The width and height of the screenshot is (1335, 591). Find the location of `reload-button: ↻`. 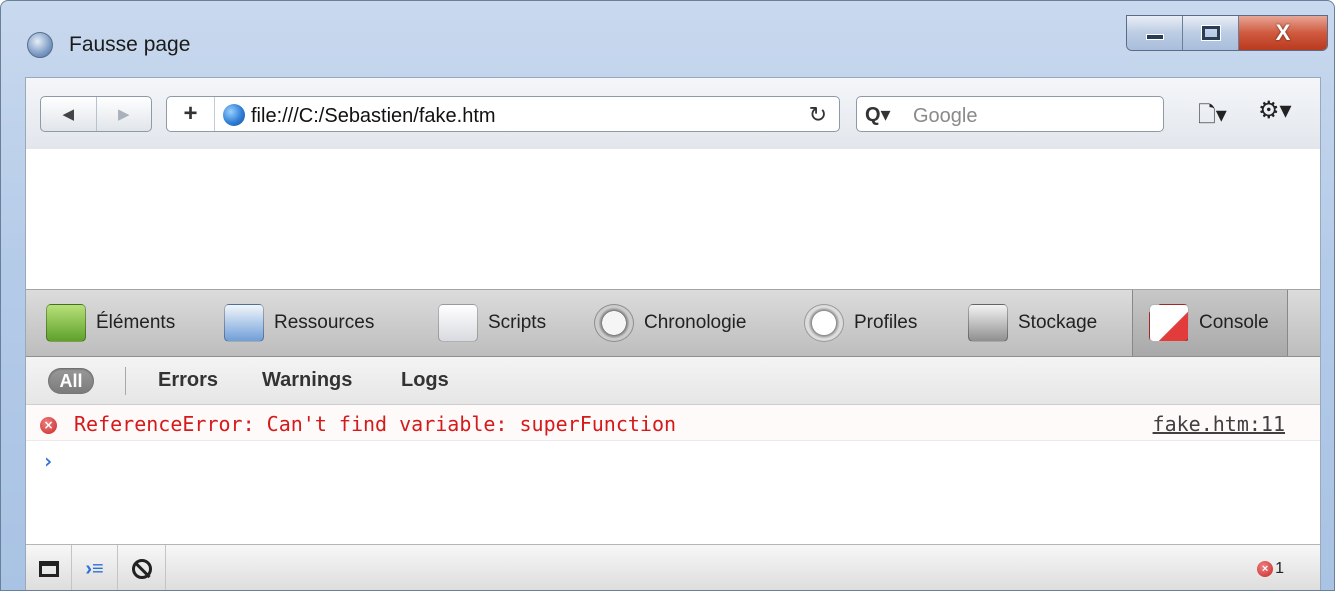

reload-button: ↻ is located at coordinates (818, 115).